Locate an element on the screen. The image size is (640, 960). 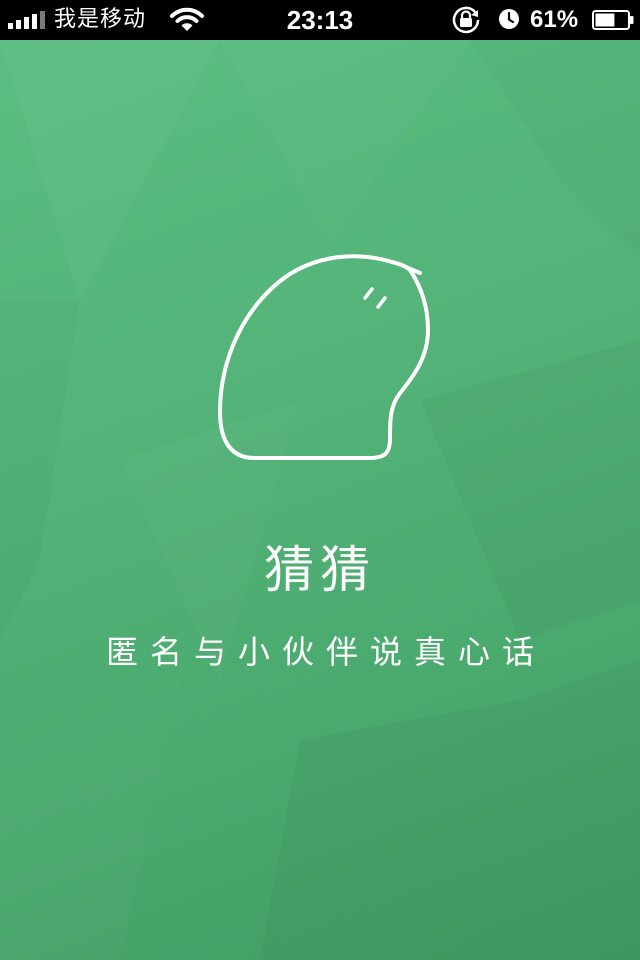
mascot-blob-icon is located at coordinates (324, 357).